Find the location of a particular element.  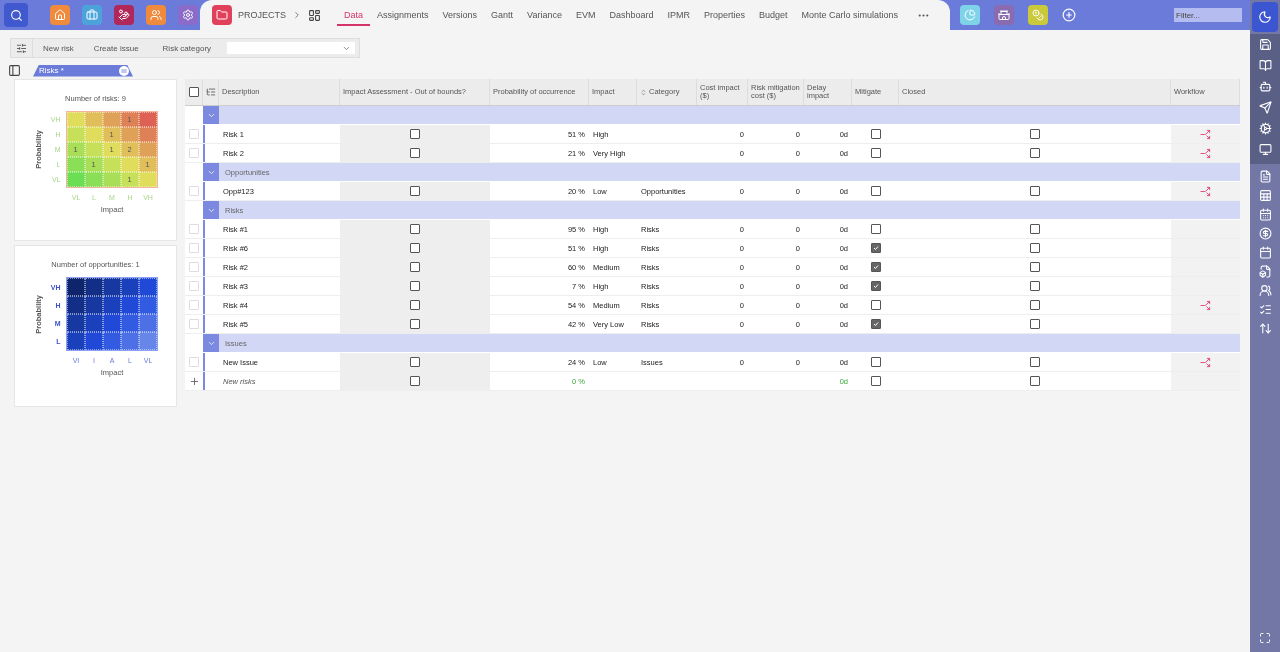

users-icon is located at coordinates (1265, 290).